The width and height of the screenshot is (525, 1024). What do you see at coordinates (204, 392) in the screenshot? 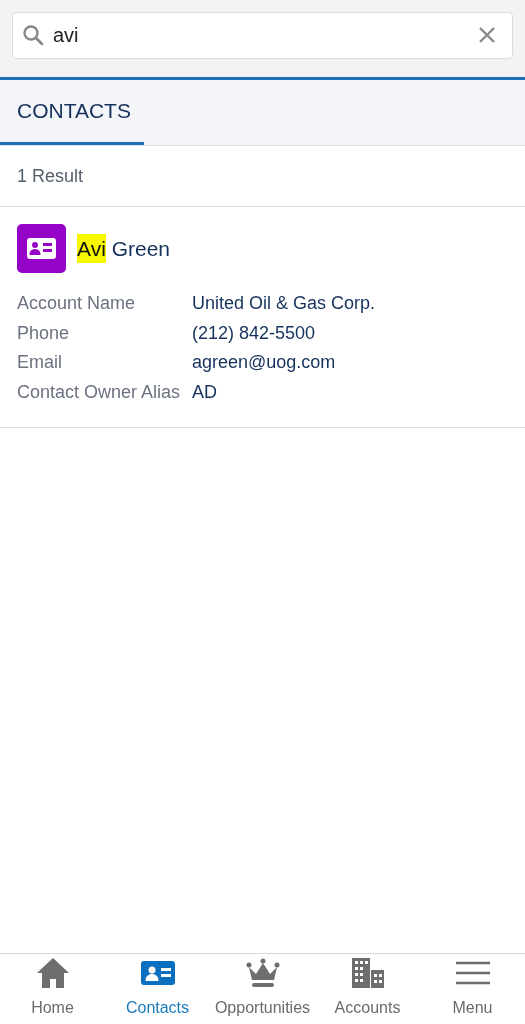
I see `field-value: AD` at bounding box center [204, 392].